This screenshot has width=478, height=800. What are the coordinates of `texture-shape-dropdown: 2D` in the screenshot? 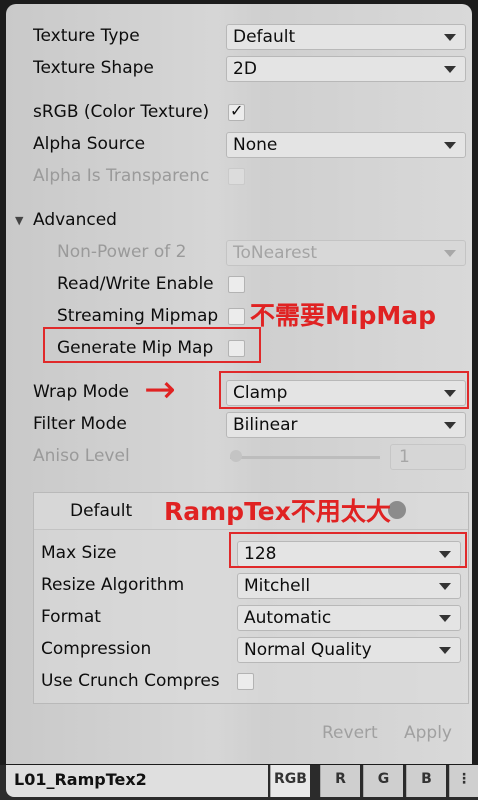 It's located at (346, 69).